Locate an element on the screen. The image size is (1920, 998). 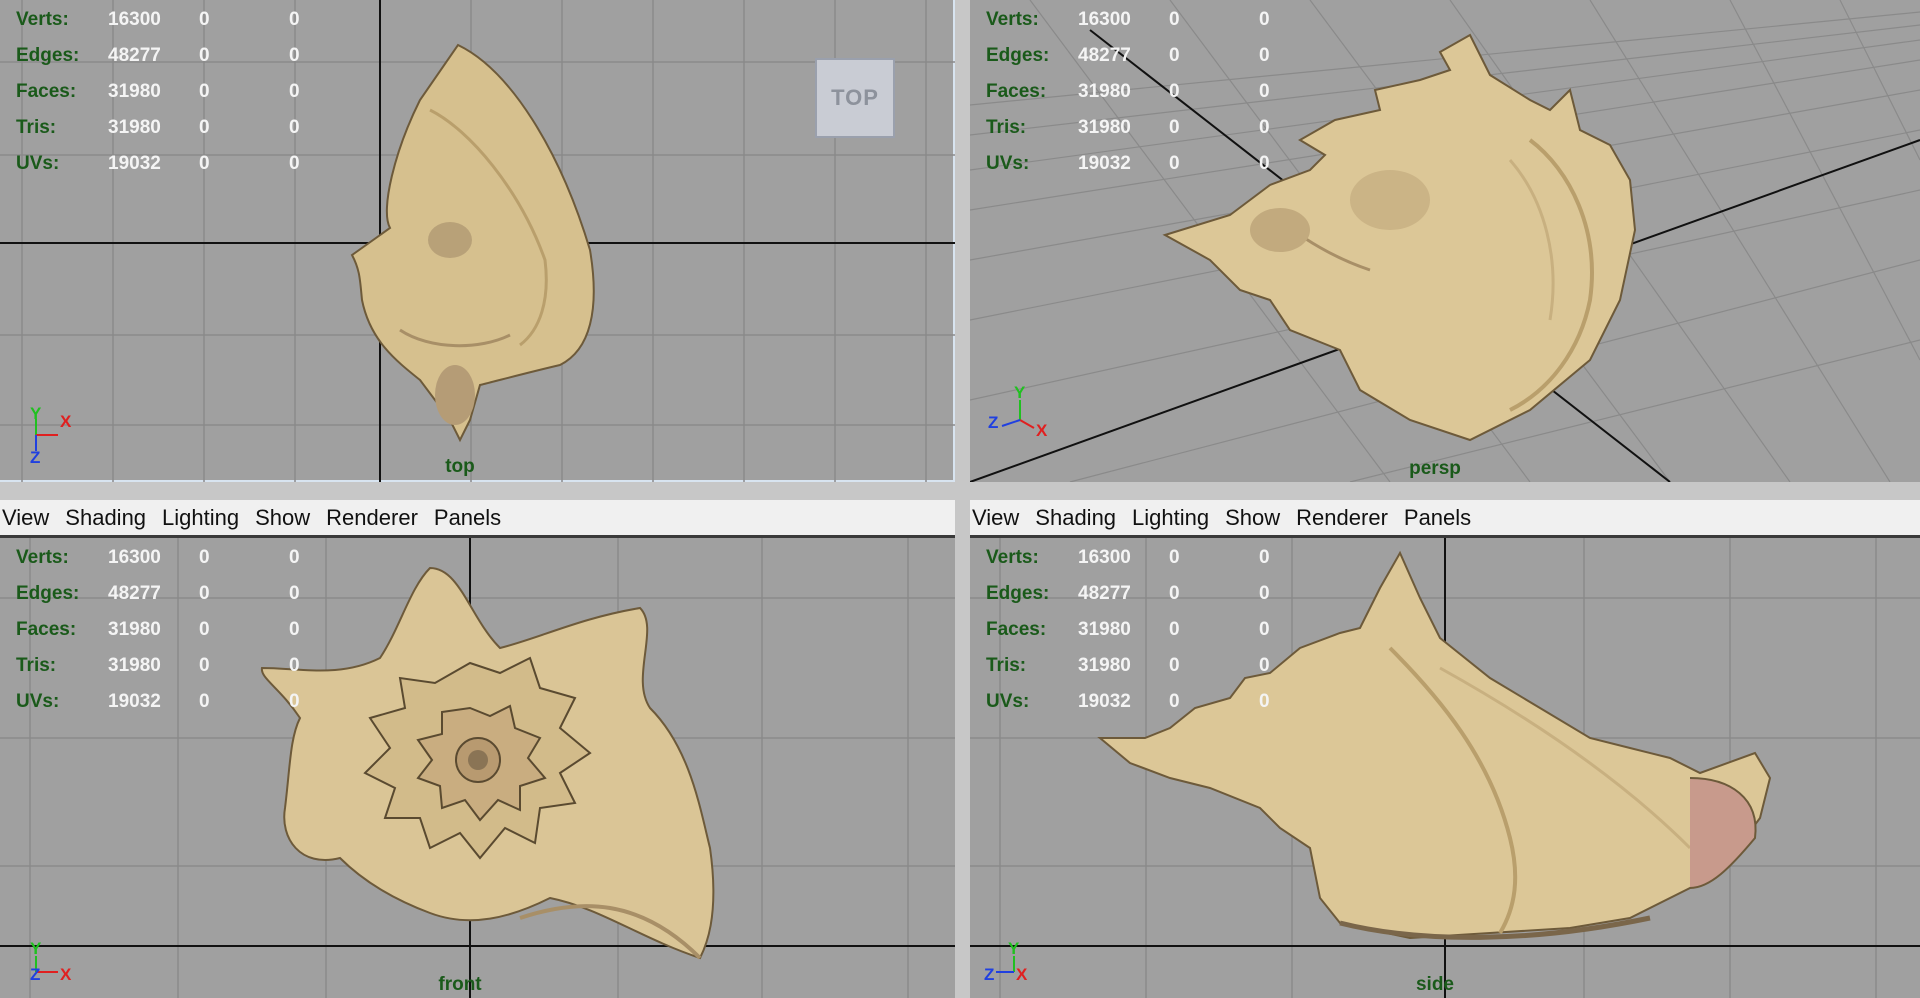
camera-label-front: front is located at coordinates (460, 984).